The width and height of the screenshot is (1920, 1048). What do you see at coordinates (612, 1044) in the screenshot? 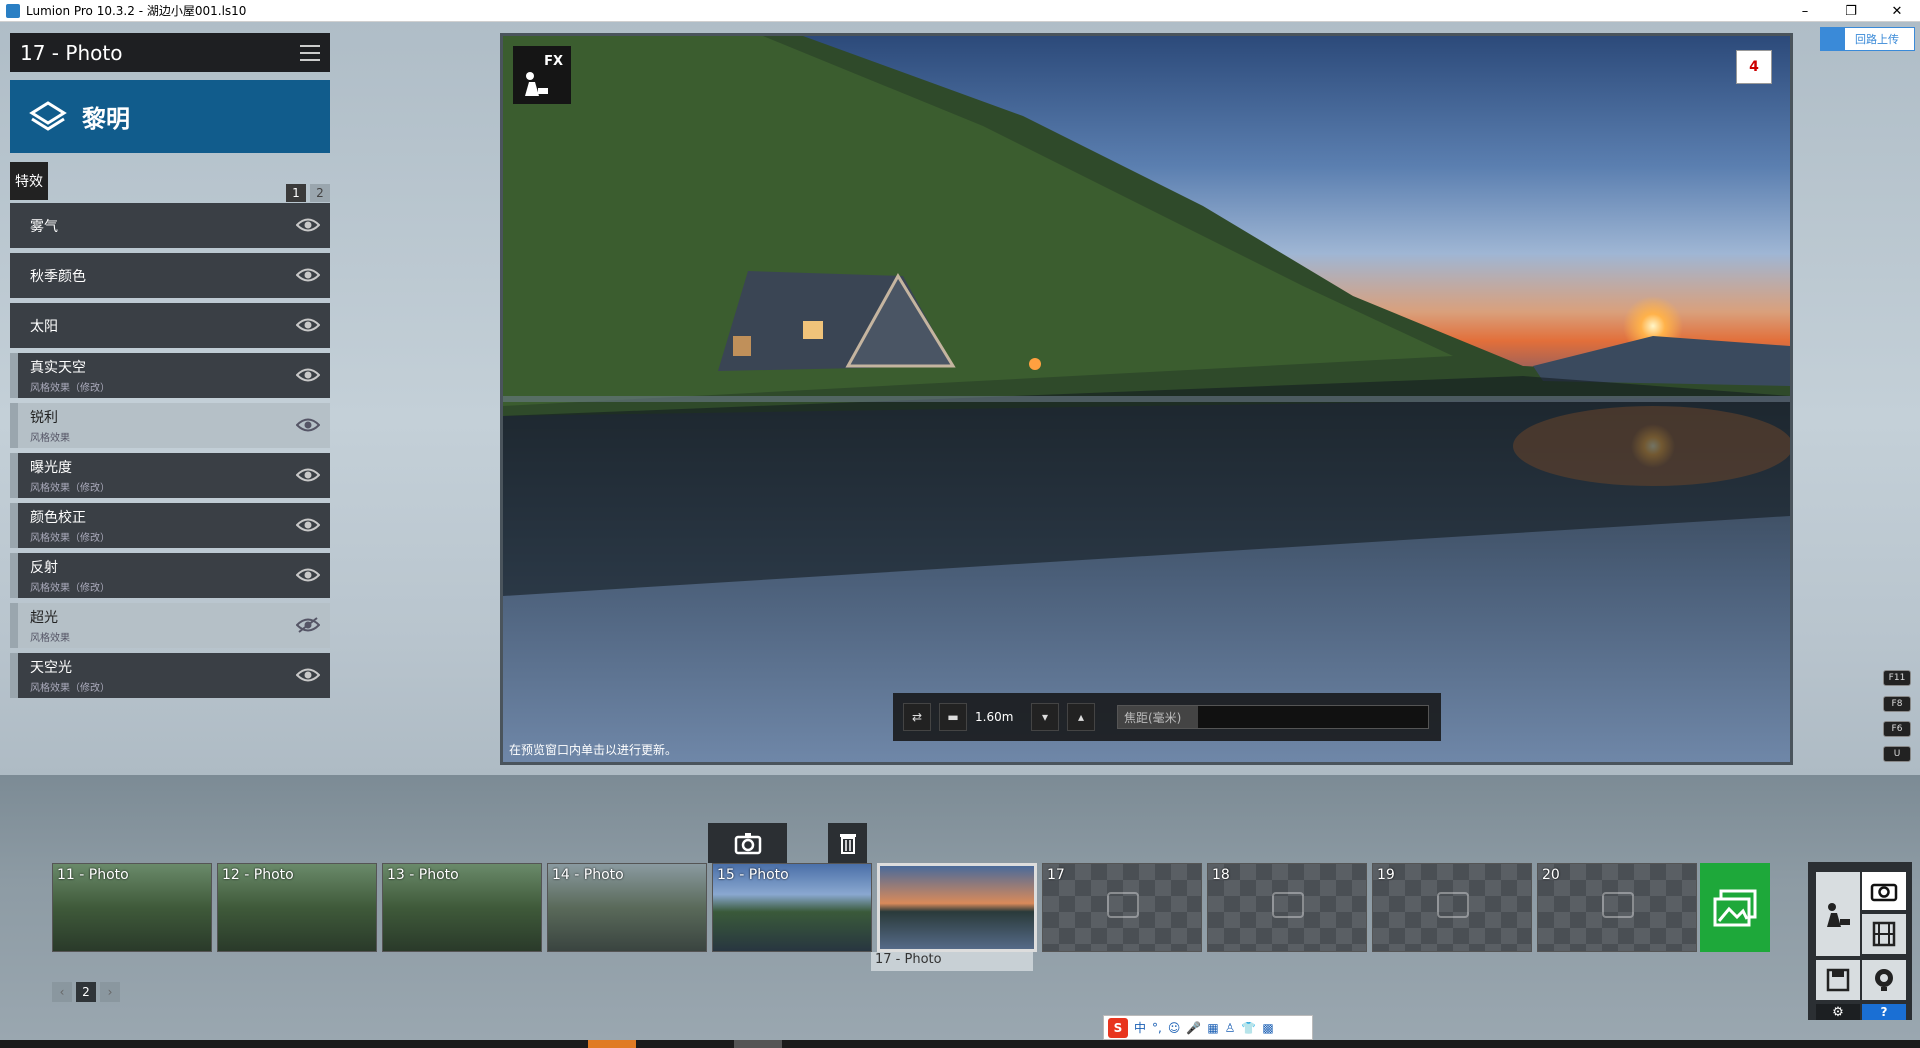
I see `taskbar-app-active` at bounding box center [612, 1044].